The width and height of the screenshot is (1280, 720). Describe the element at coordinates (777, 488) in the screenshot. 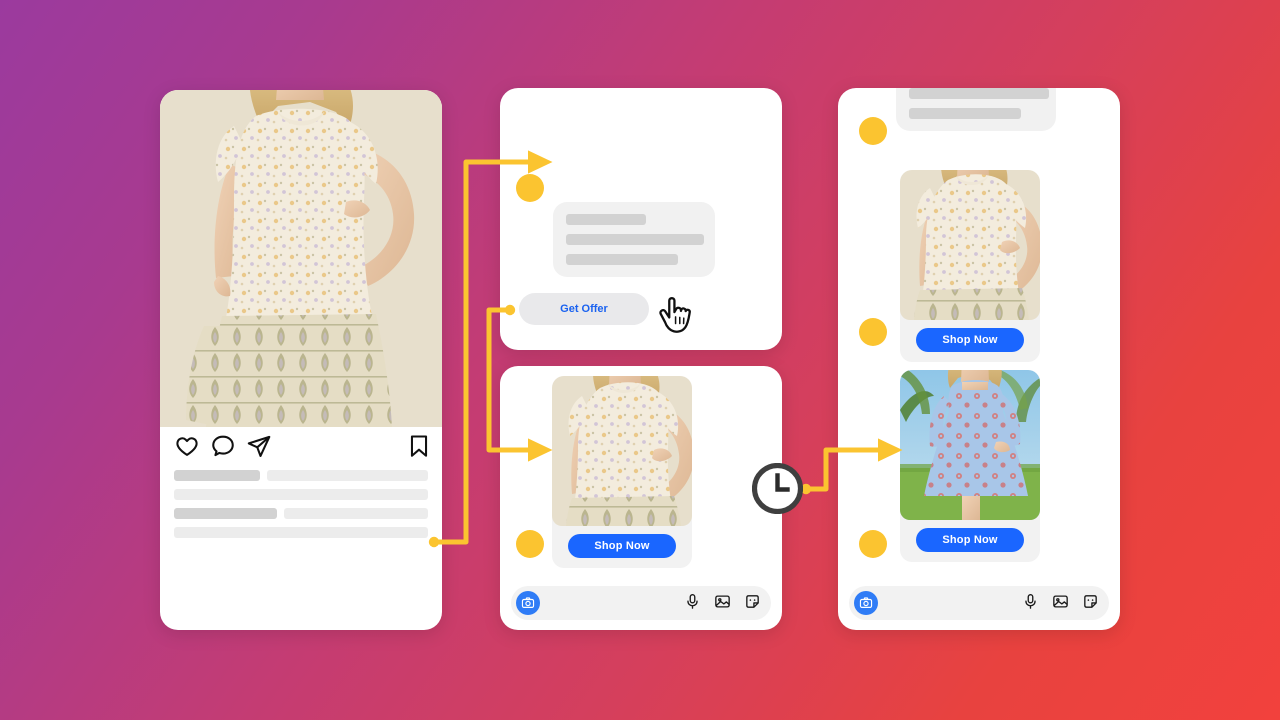

I see `clock-icon` at that location.